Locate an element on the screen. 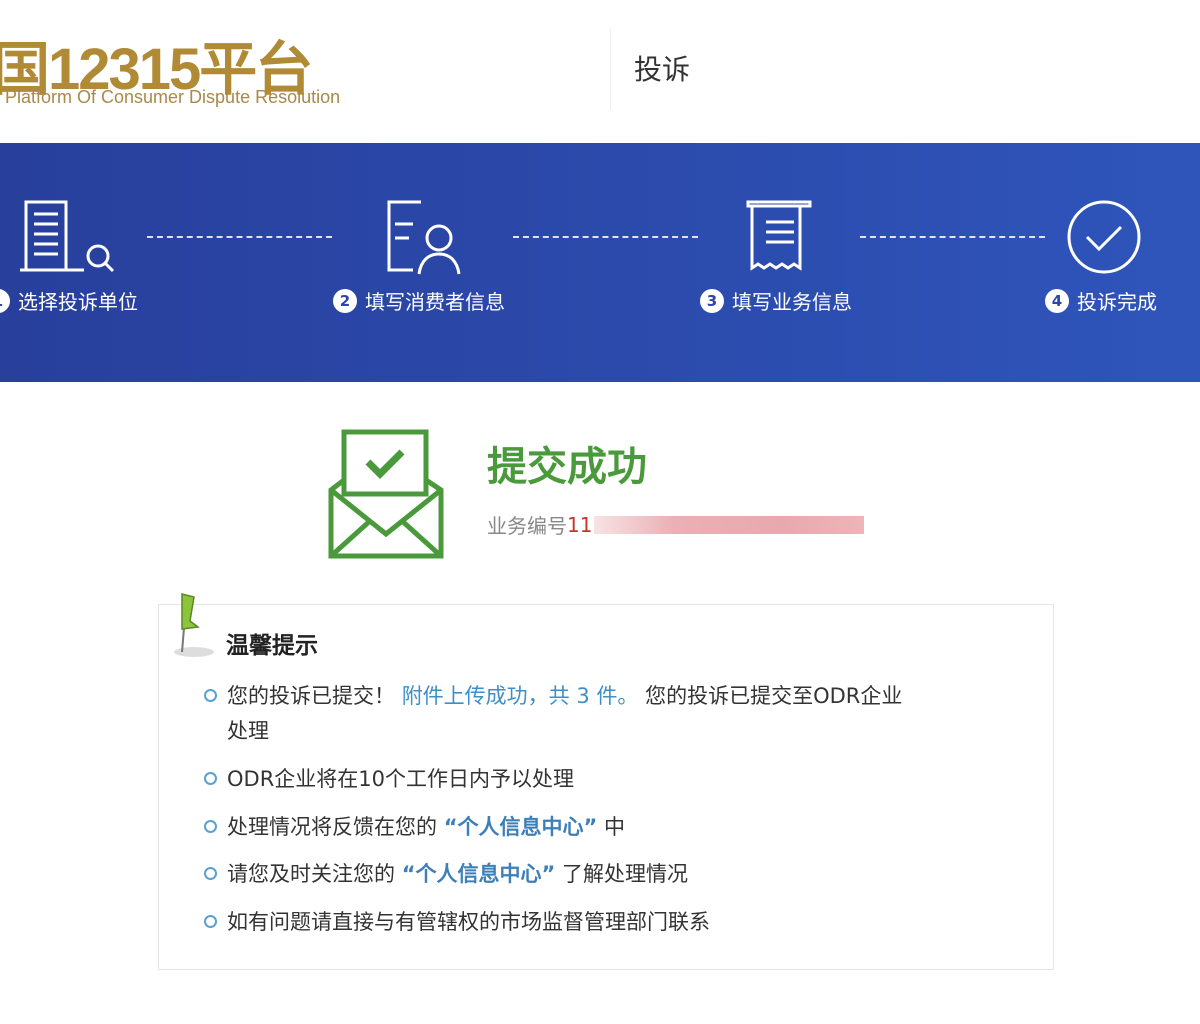 This screenshot has width=1200, height=1024. business-number-label: 业务编号 is located at coordinates (527, 526).